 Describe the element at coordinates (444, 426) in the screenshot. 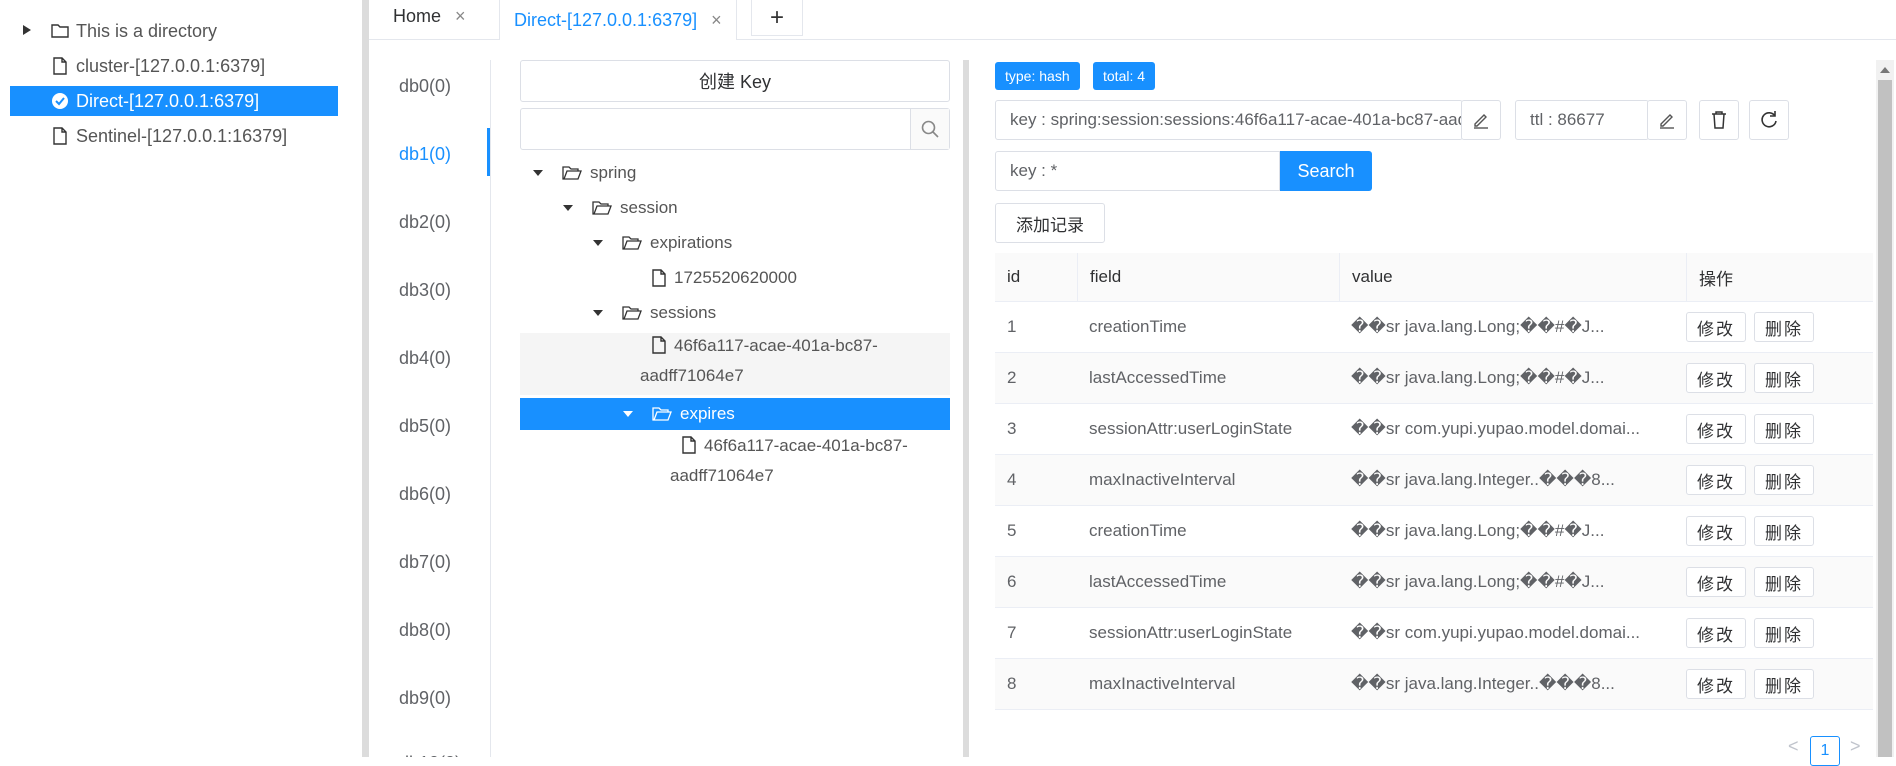

I see `db-item: db5(0)` at that location.